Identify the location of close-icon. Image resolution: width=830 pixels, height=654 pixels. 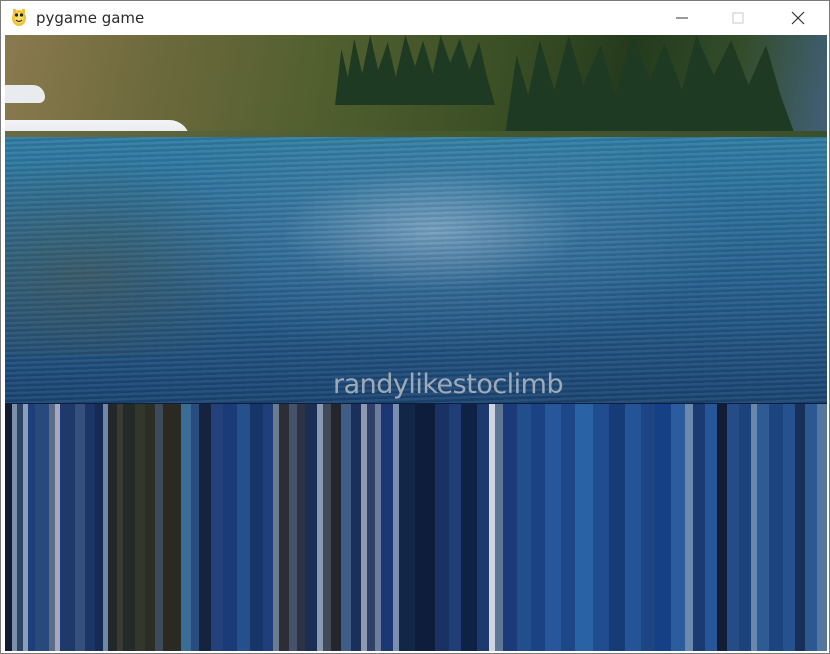
(798, 18).